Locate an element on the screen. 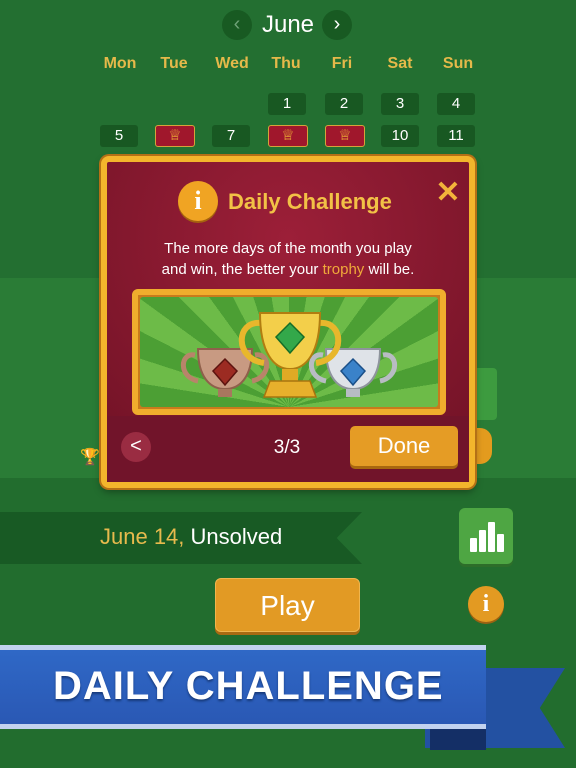 Image resolution: width=576 pixels, height=768 pixels. play-button: Play is located at coordinates (287, 605).